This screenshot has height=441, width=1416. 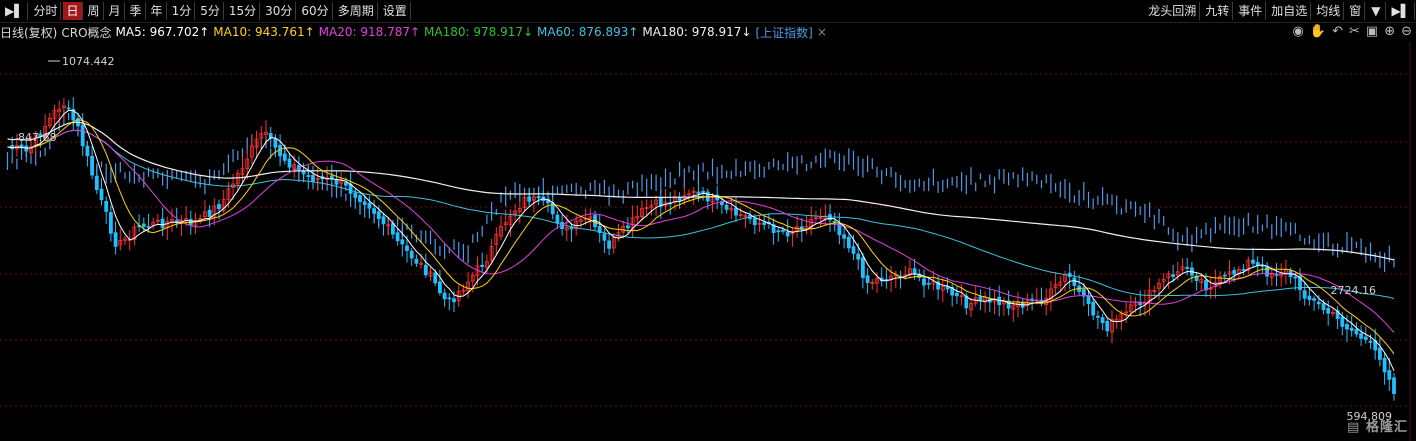 I want to click on undo-icon: ↶, so click(x=1337, y=31).